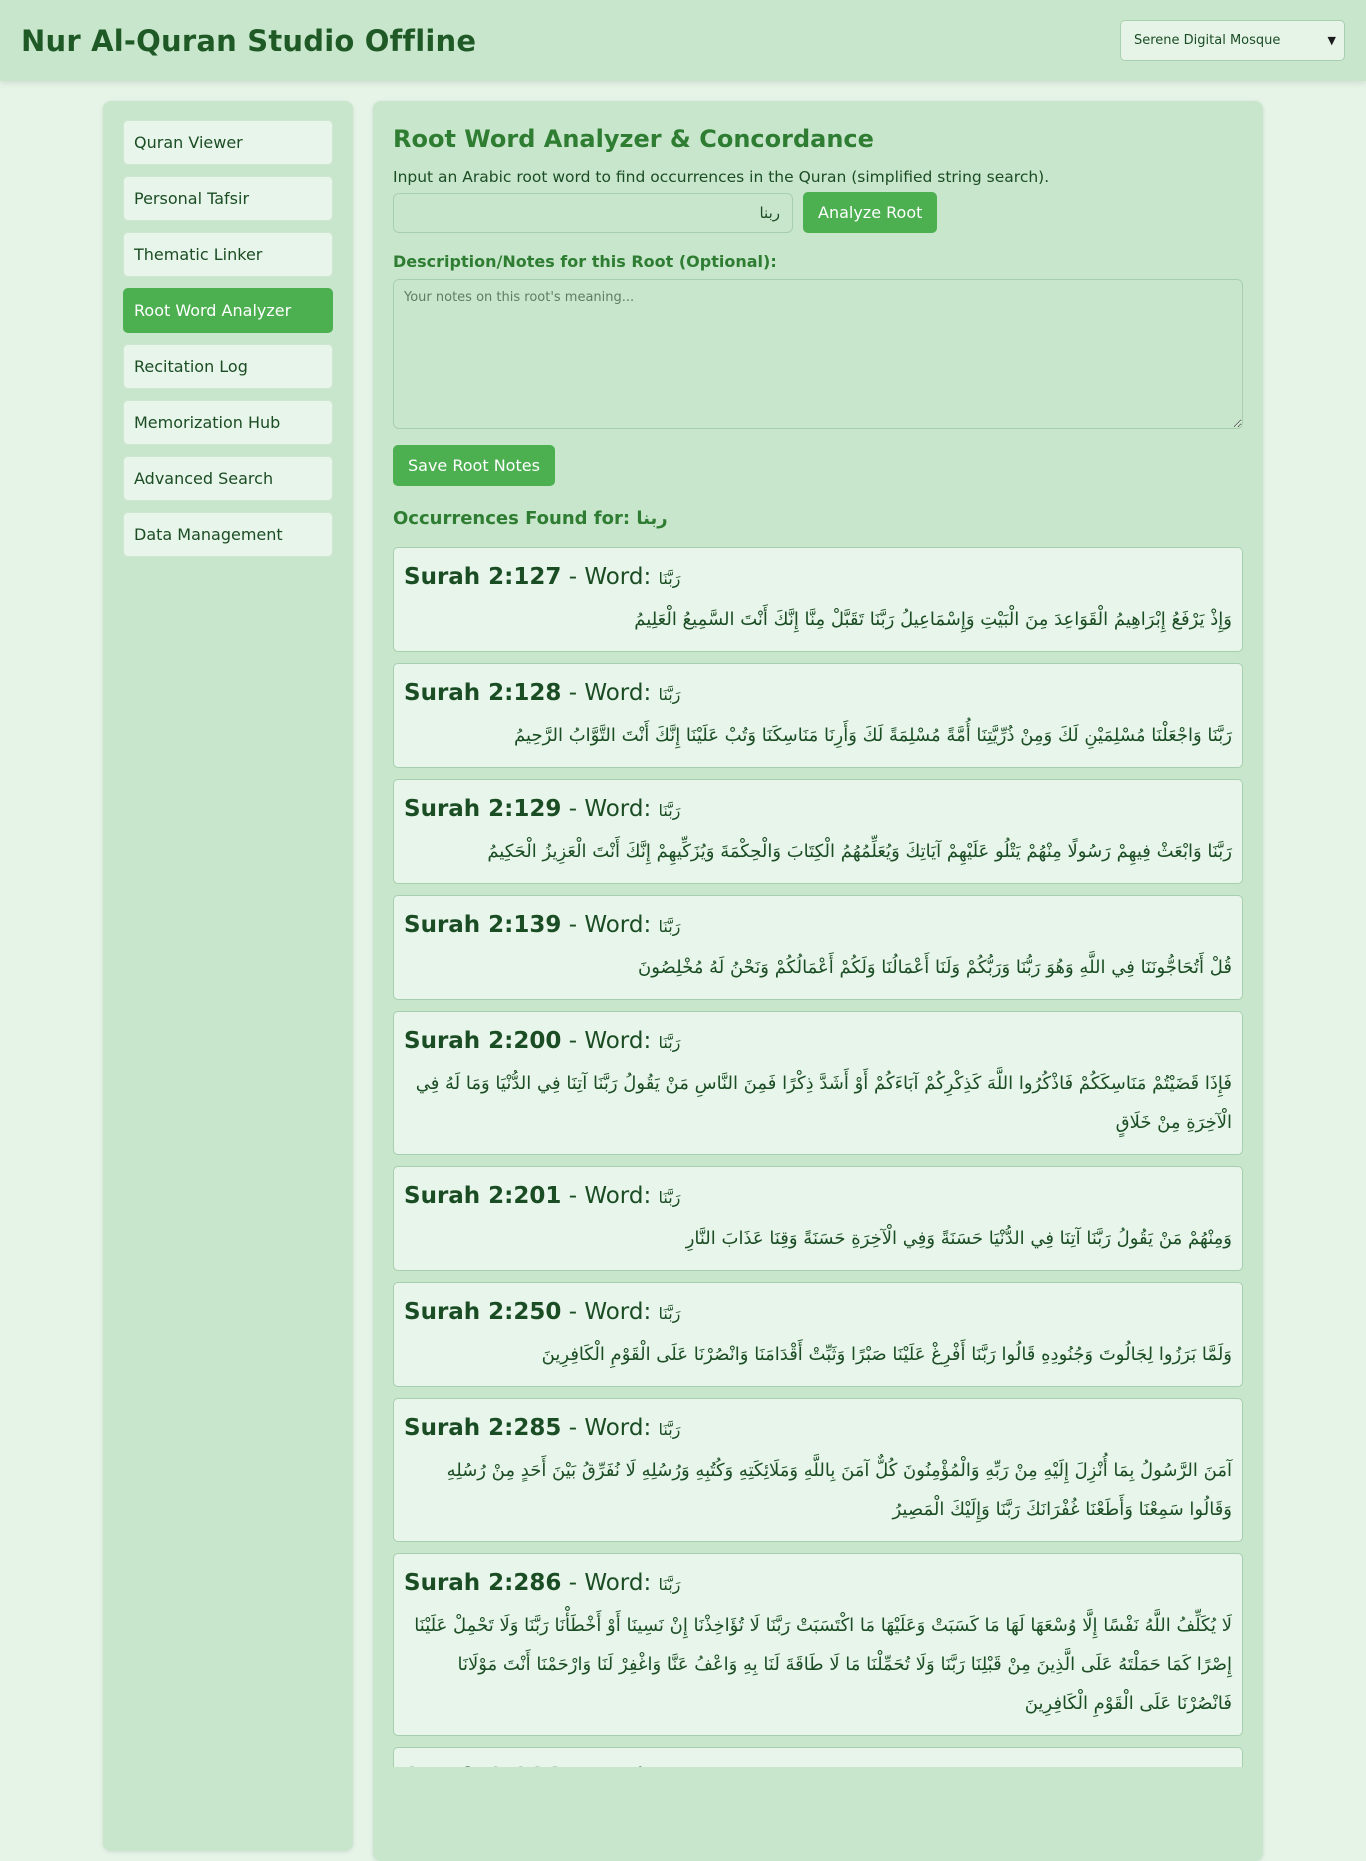 This screenshot has width=1366, height=1861. I want to click on root-notes-textarea, so click(818, 354).